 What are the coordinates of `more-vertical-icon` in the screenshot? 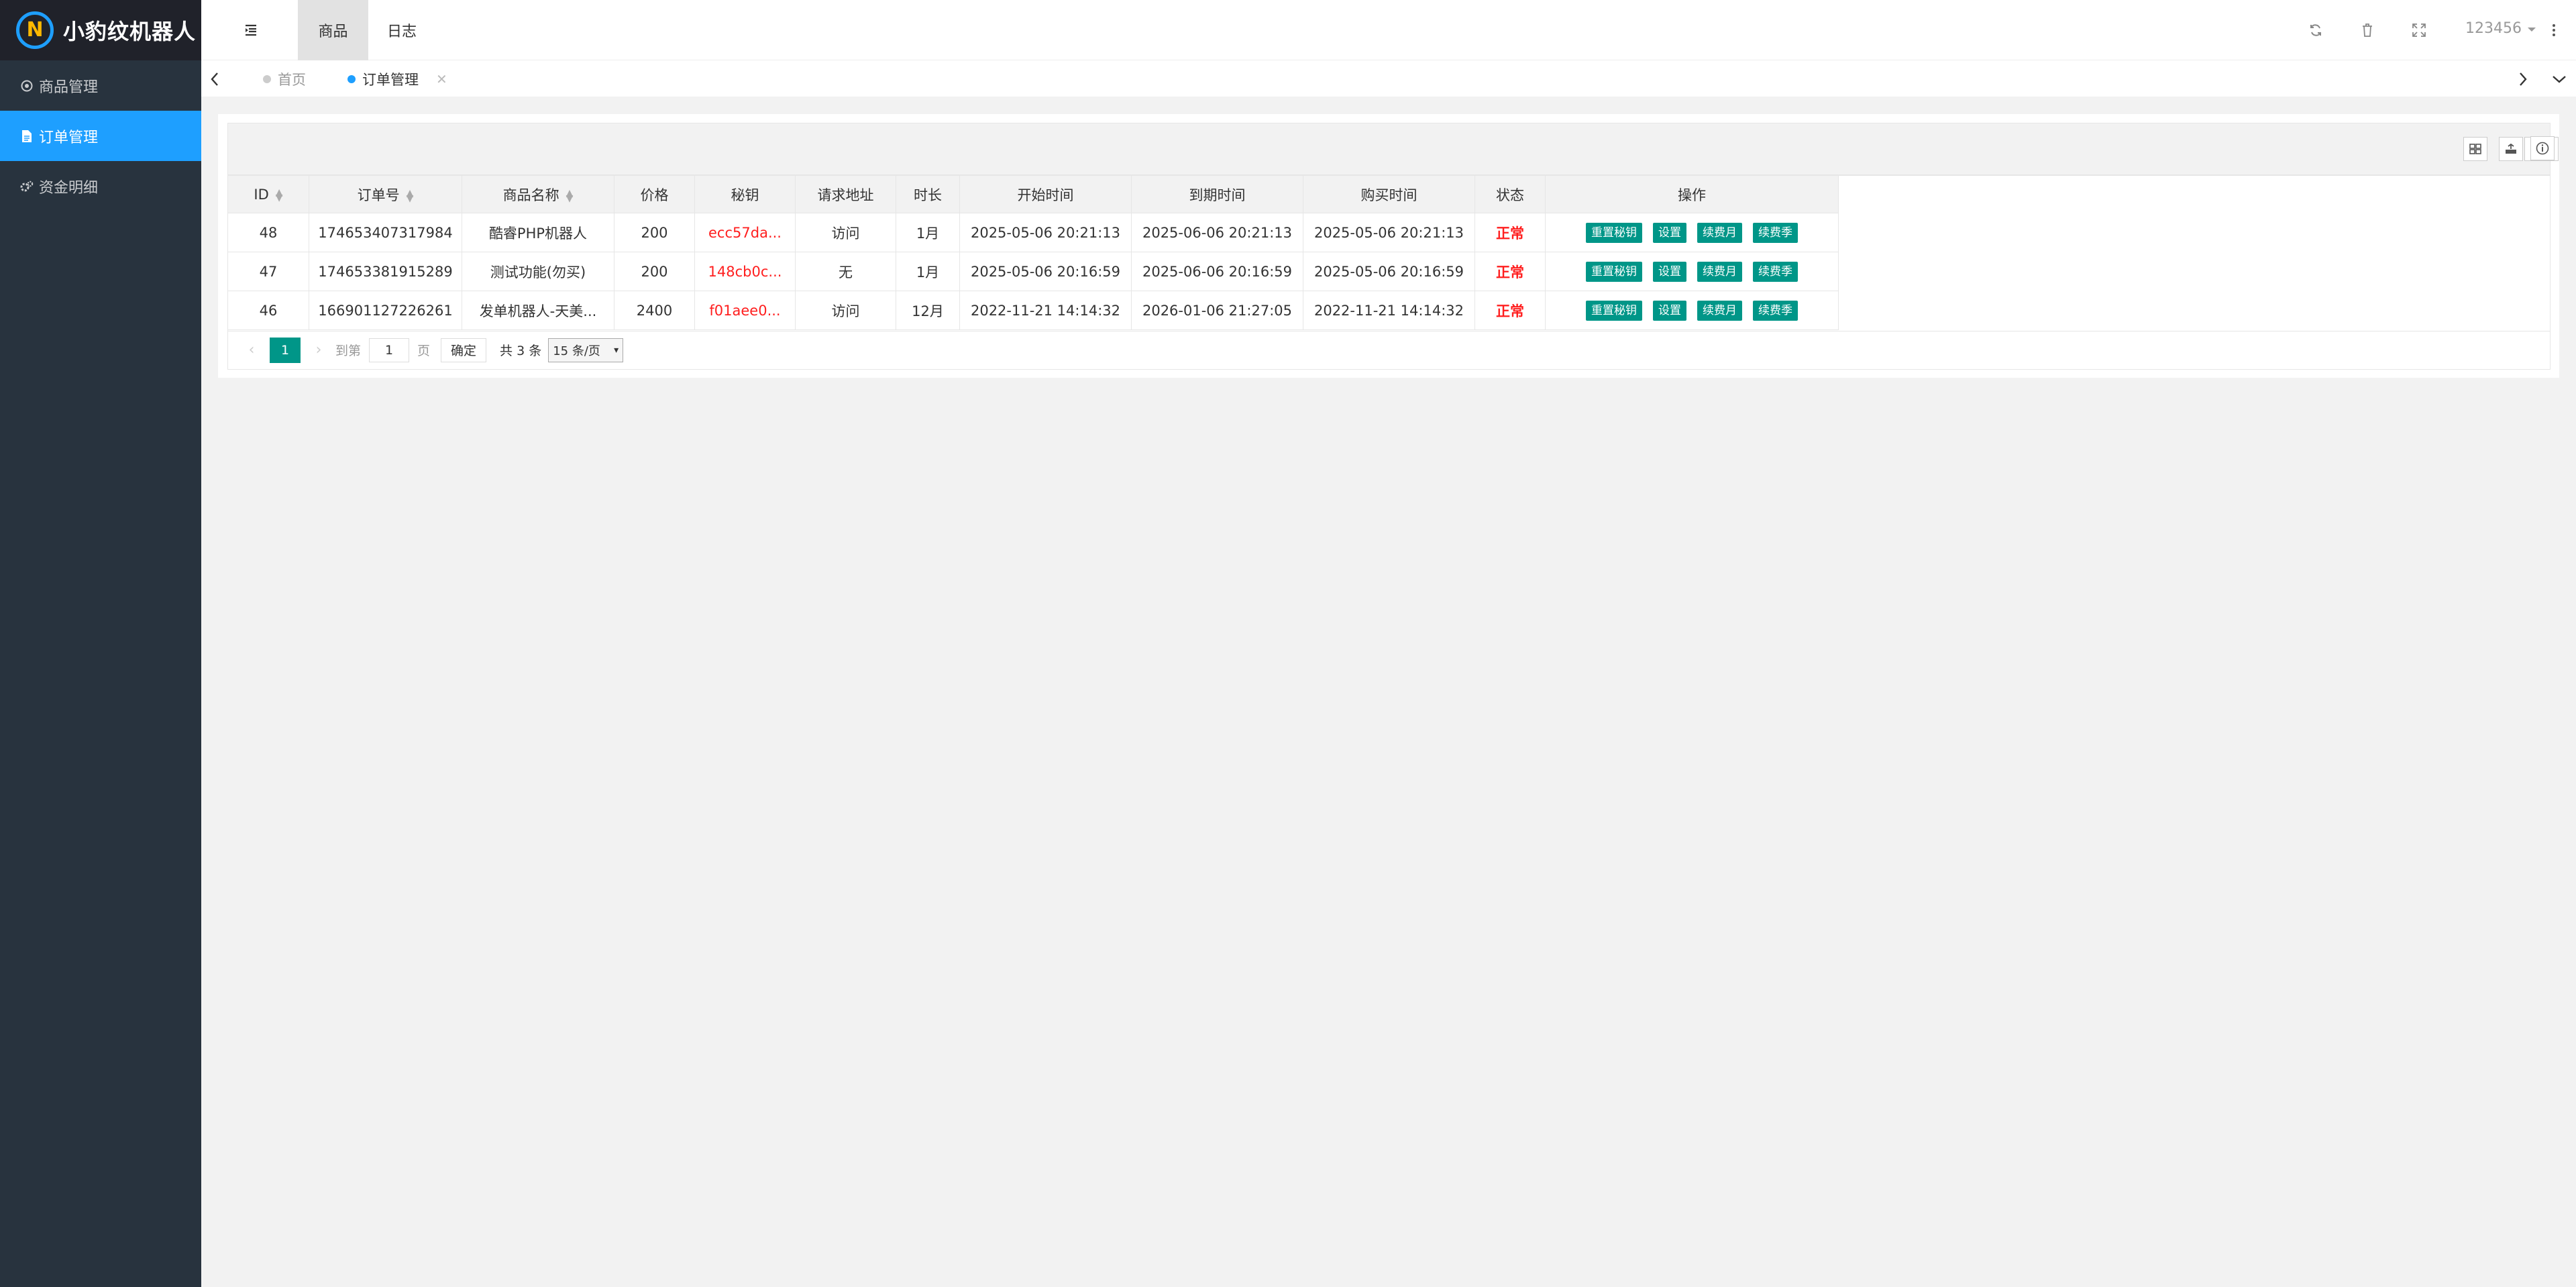 It's located at (2553, 30).